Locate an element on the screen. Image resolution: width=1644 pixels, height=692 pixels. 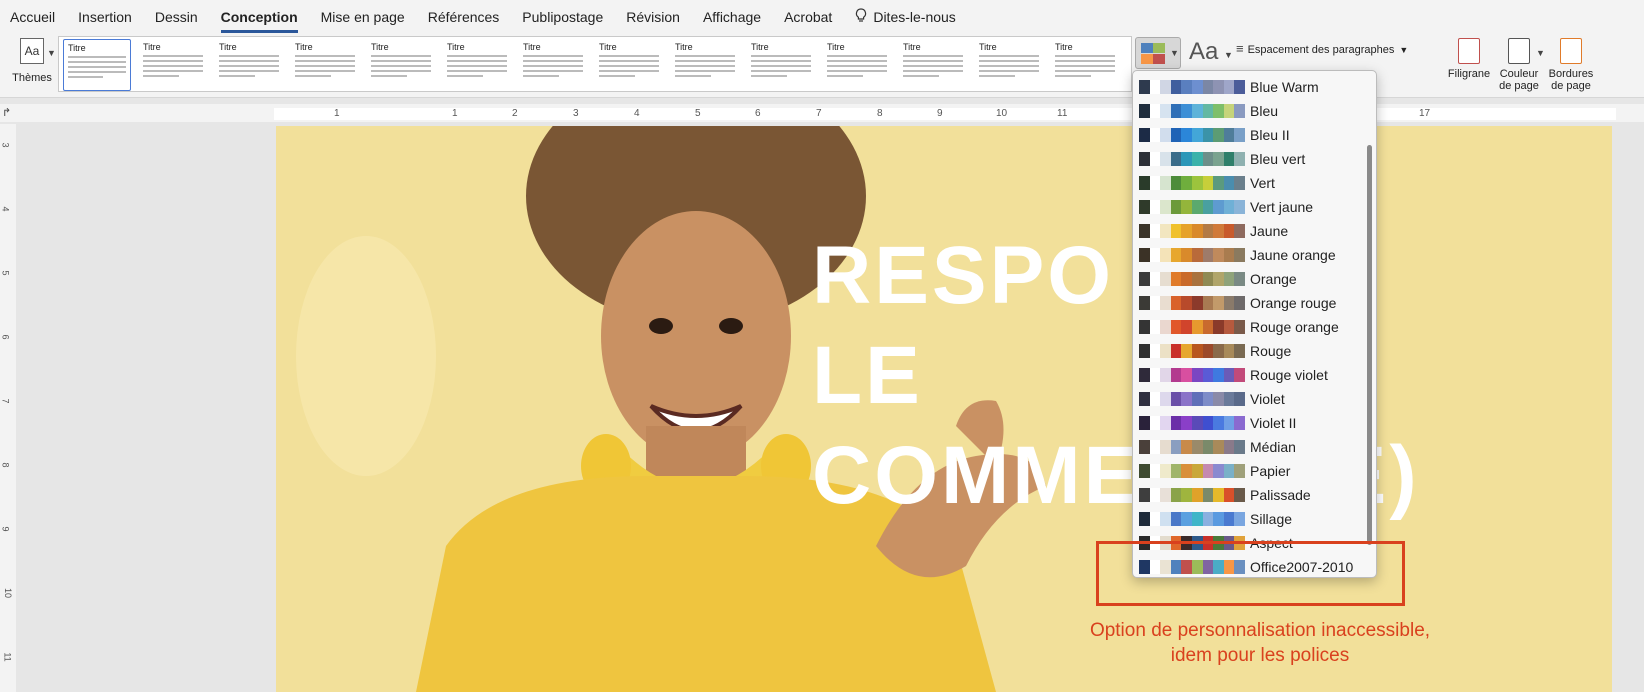
vertical-ruler-tick: 8 is located at coordinates (5, 465).